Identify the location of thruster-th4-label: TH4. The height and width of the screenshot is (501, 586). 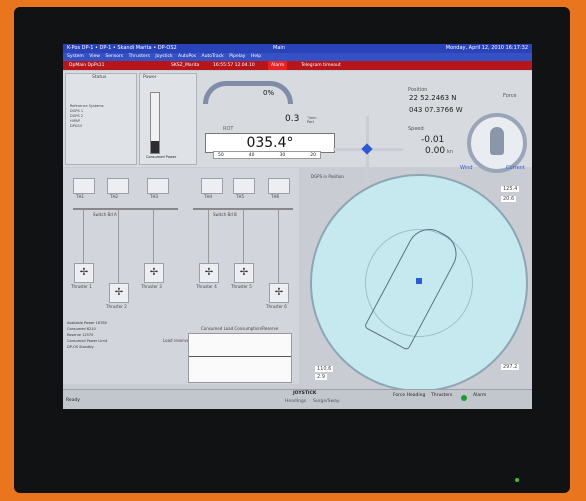
(208, 196).